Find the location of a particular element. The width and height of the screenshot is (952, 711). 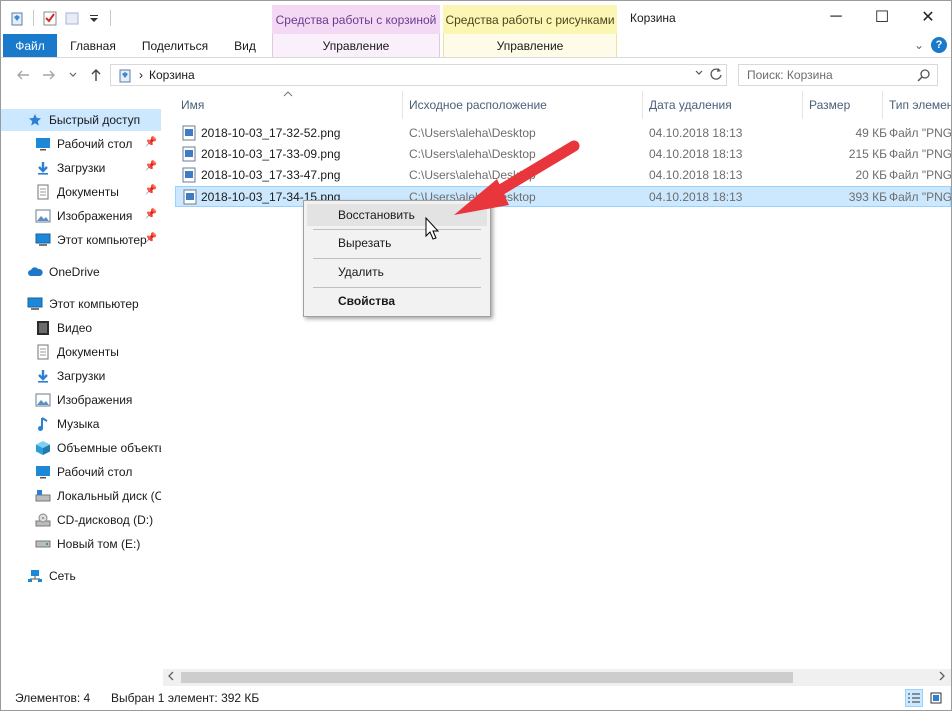

menu-item-delete: Удалить is located at coordinates (397, 272).